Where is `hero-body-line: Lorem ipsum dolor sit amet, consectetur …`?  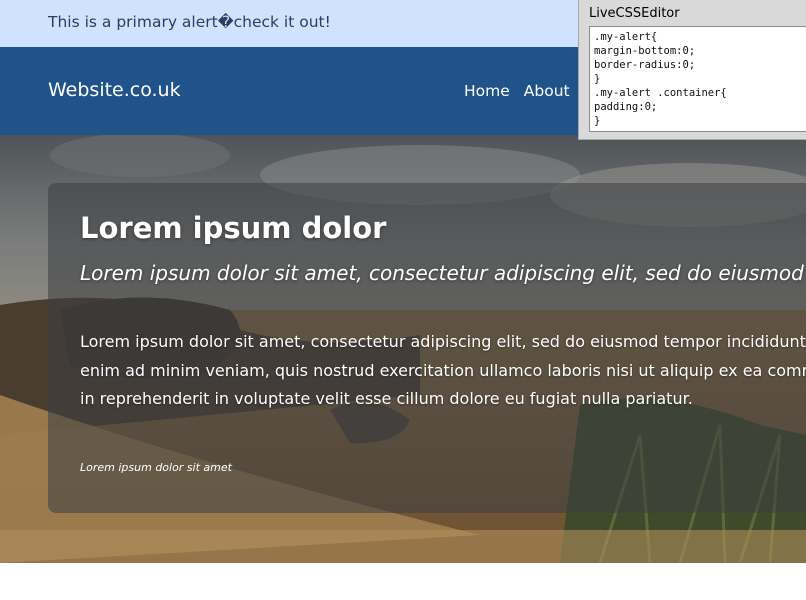
hero-body-line: Lorem ipsum dolor sit amet, consectetur … is located at coordinates (443, 341).